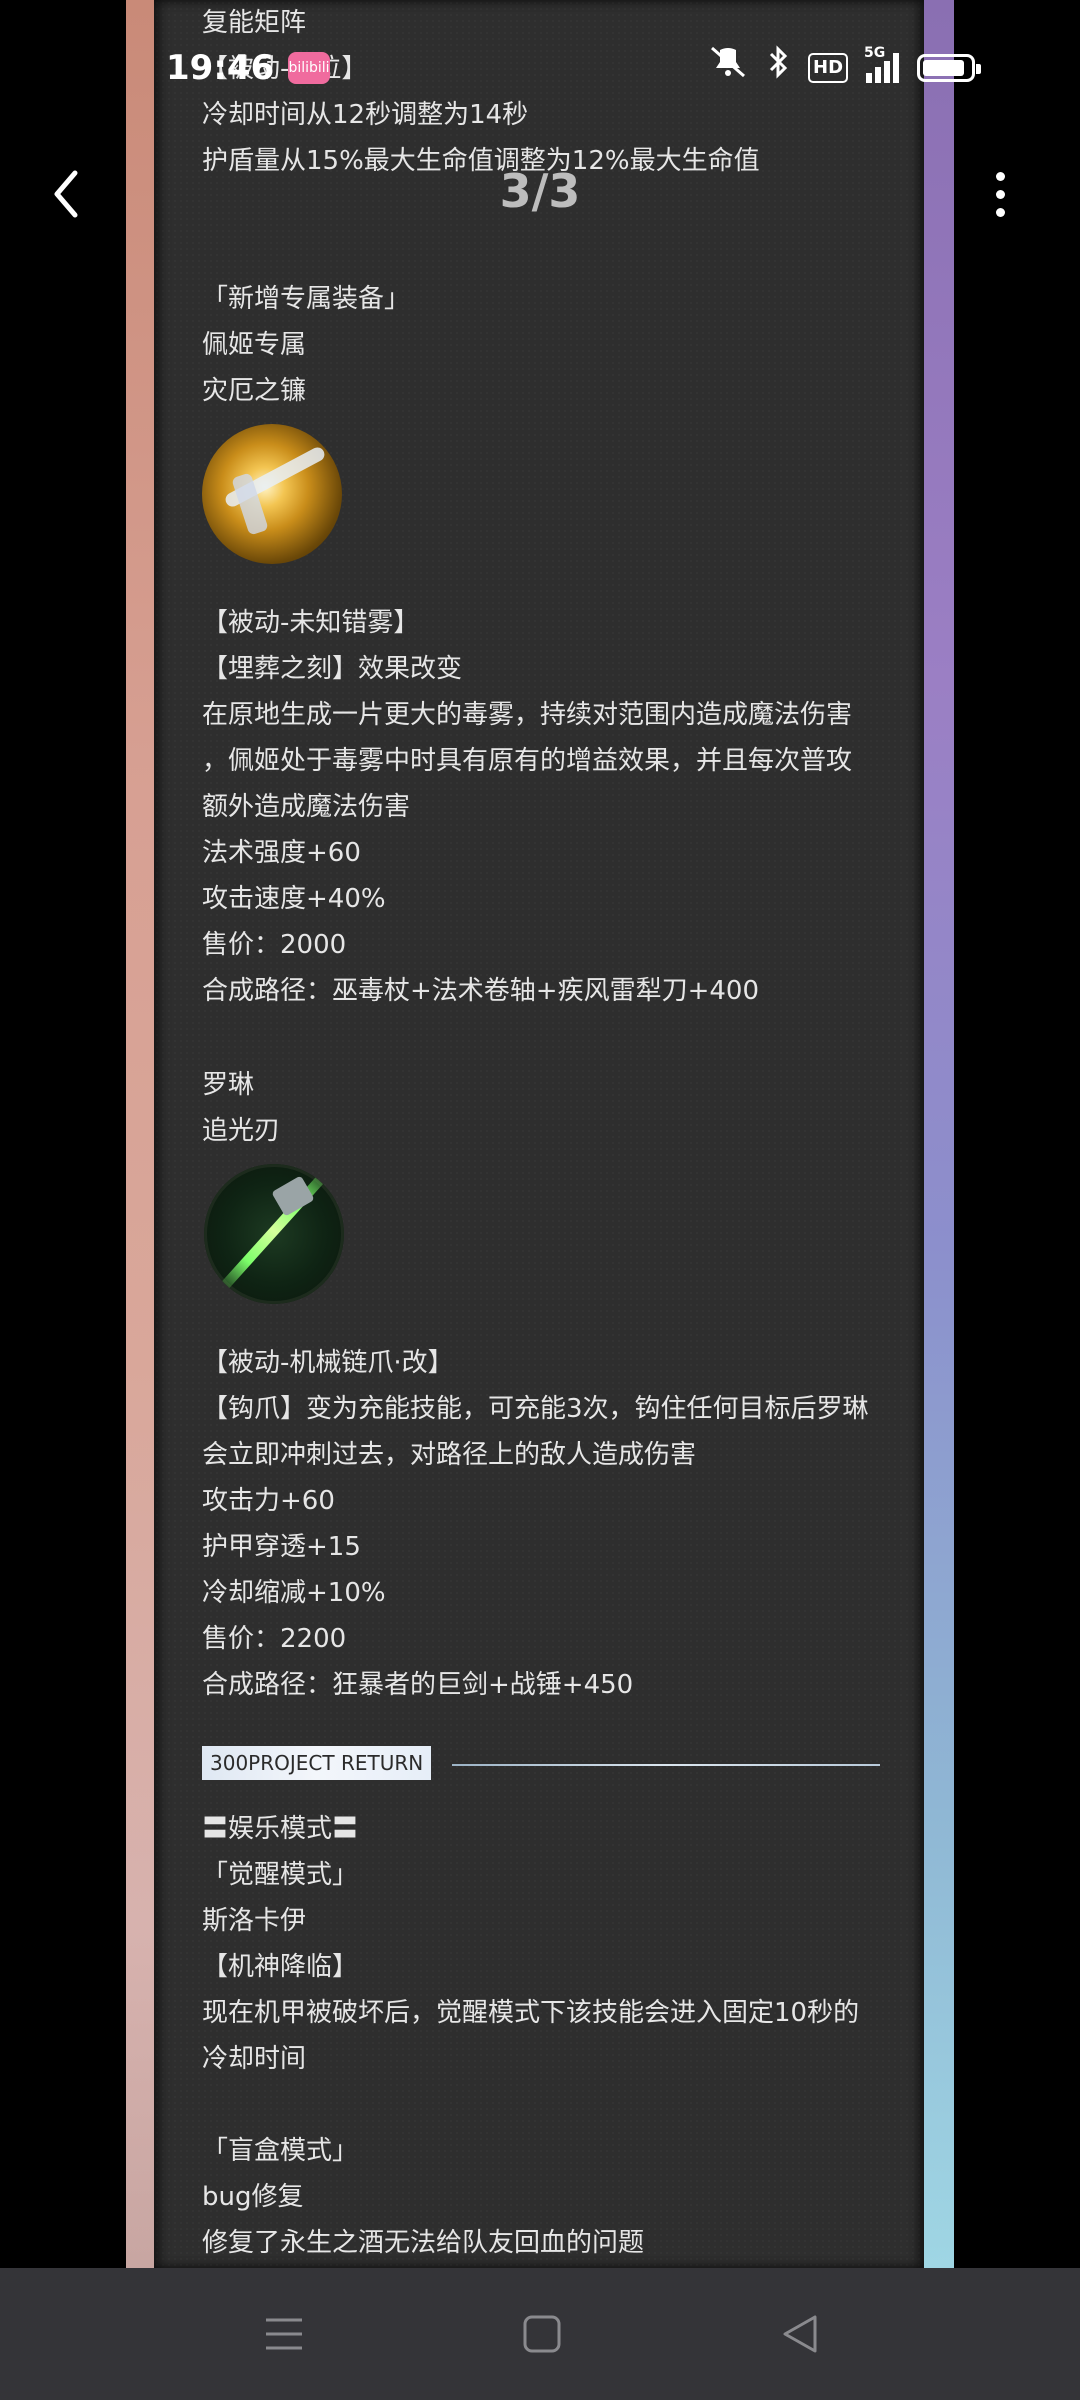 The height and width of the screenshot is (2400, 1080). I want to click on text-line: 【被动-未知错雾】, so click(311, 623).